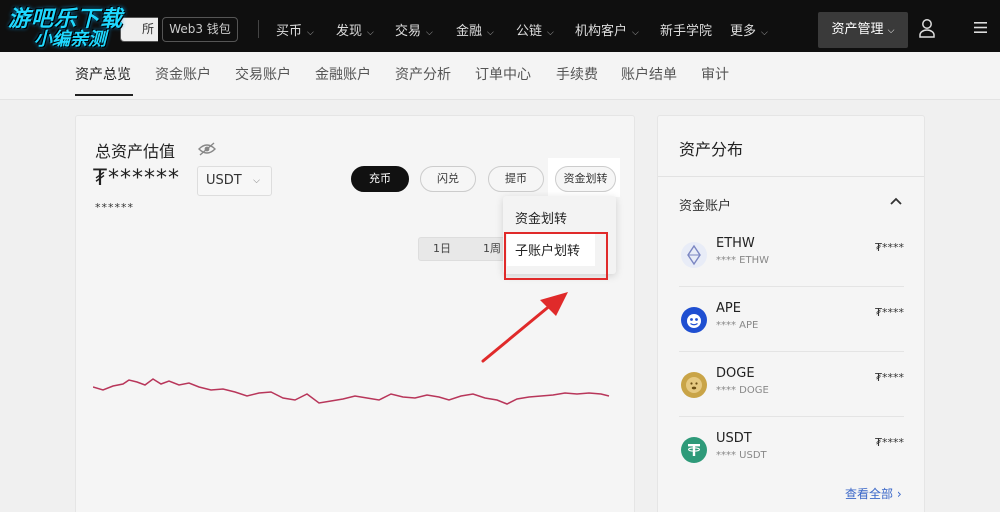  What do you see at coordinates (103, 74) in the screenshot?
I see `subtab-overview: 资产总览` at bounding box center [103, 74].